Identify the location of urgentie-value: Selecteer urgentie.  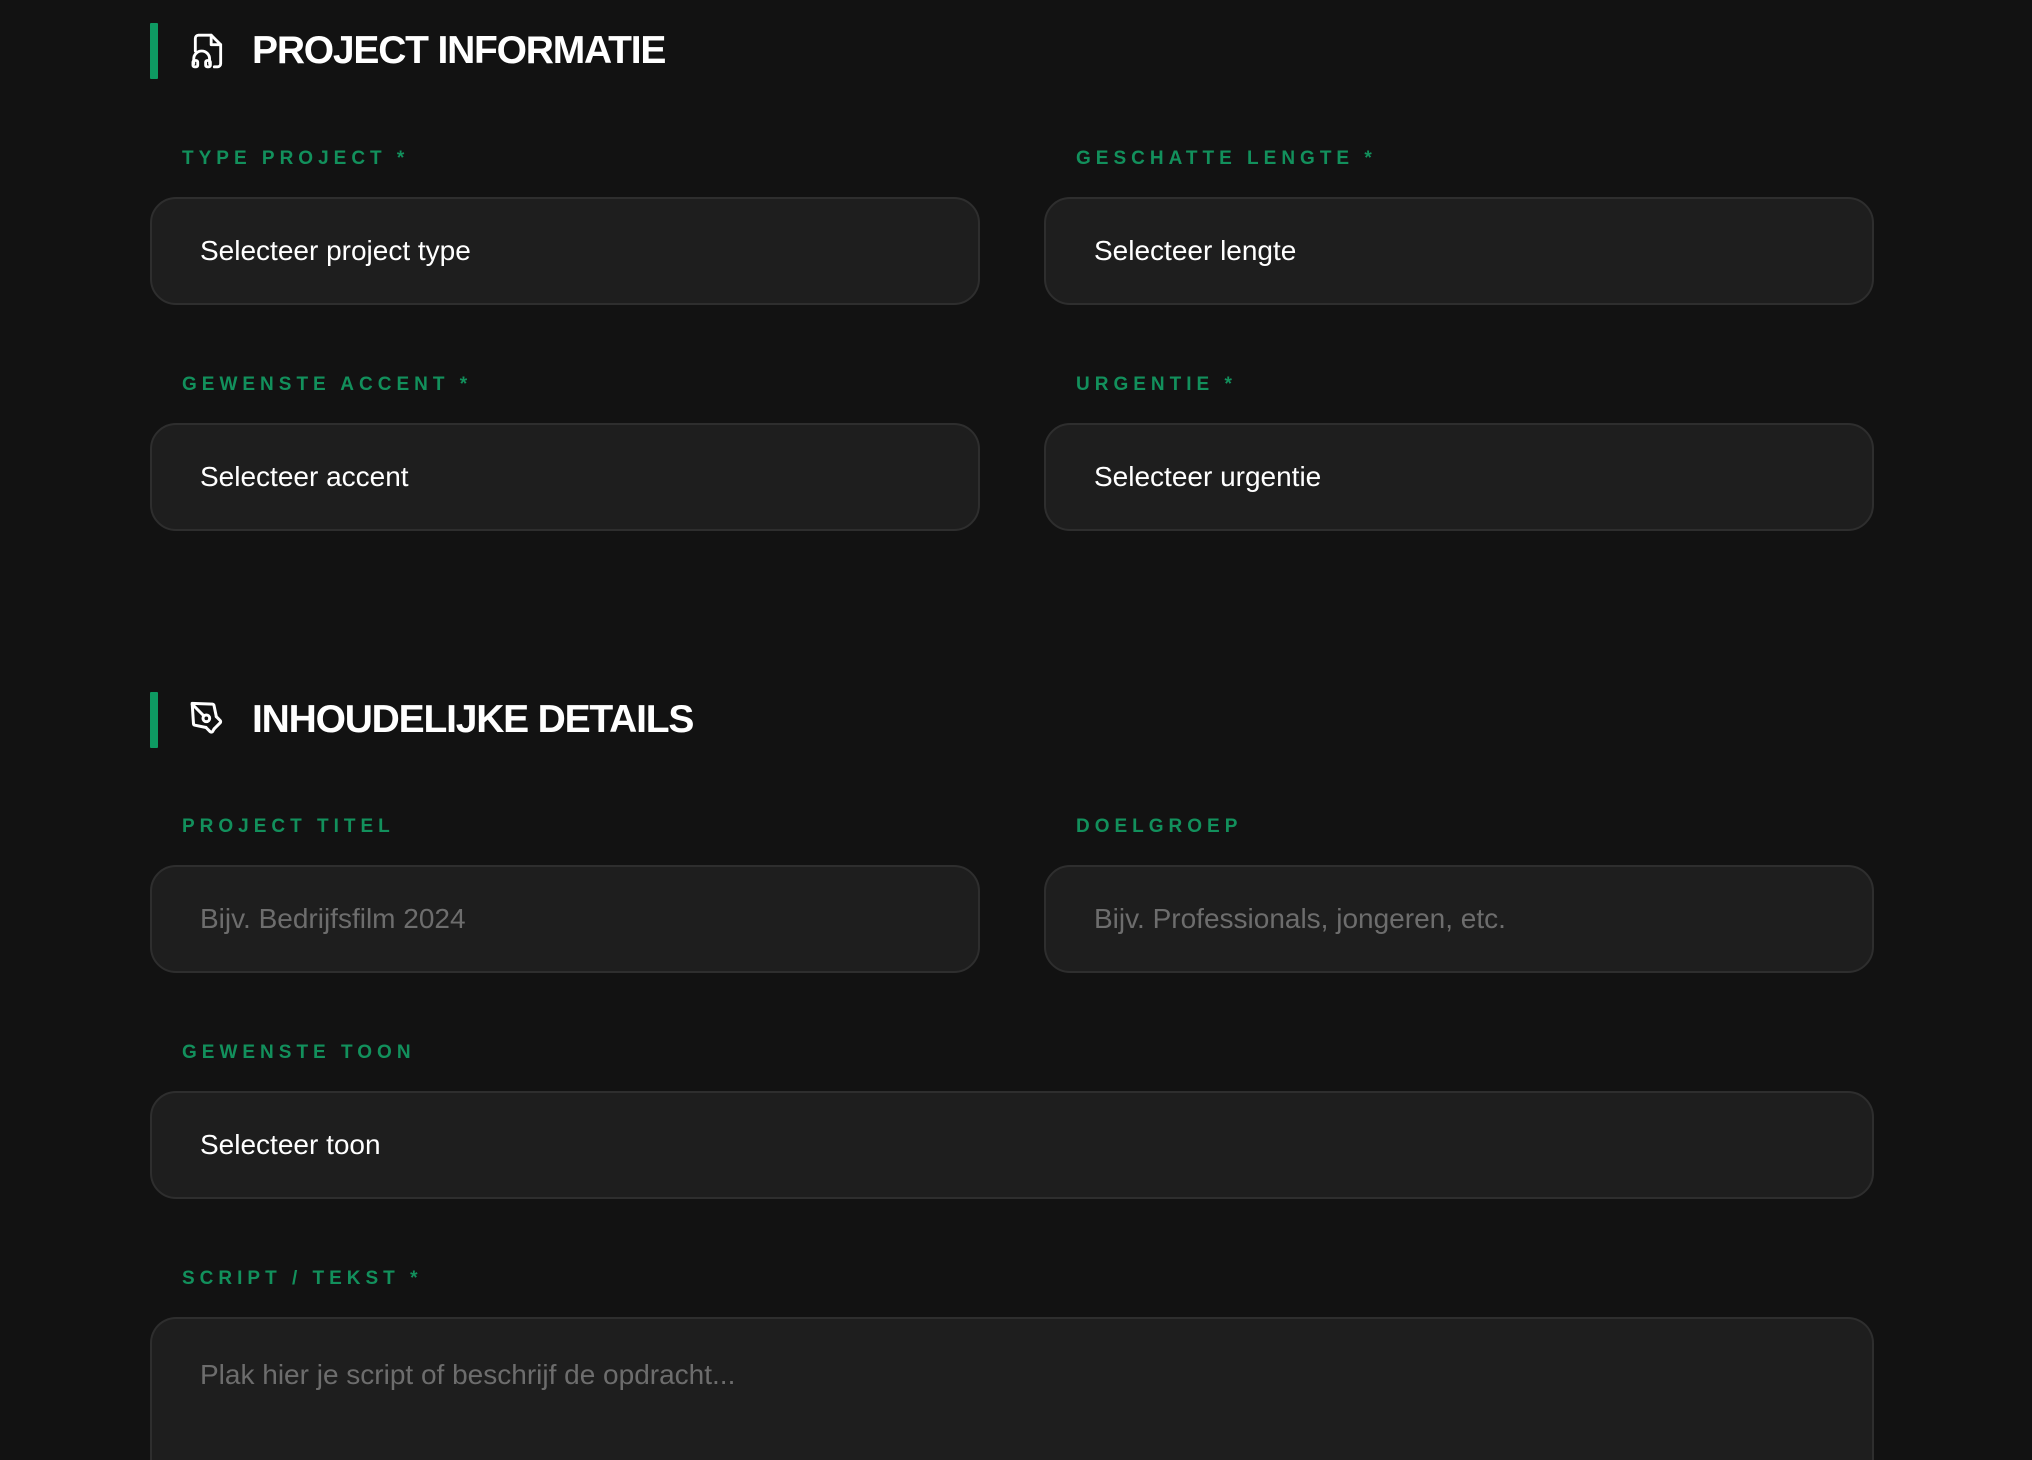
(1208, 476).